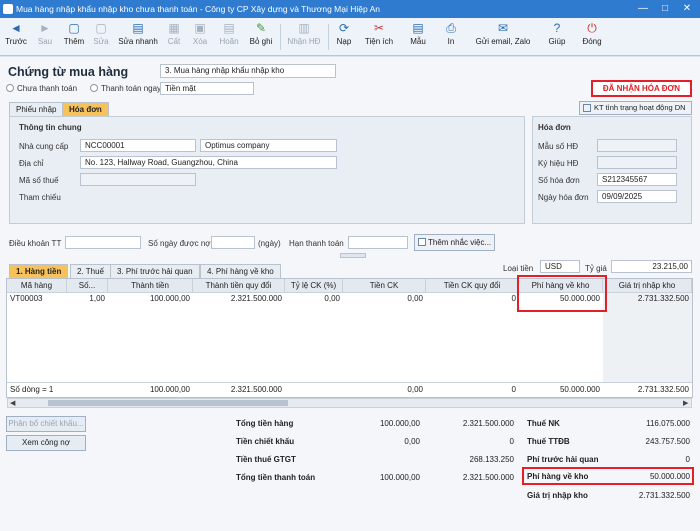  What do you see at coordinates (101, 38) in the screenshot?
I see `edit-button: ▢ Sửa` at bounding box center [101, 38].